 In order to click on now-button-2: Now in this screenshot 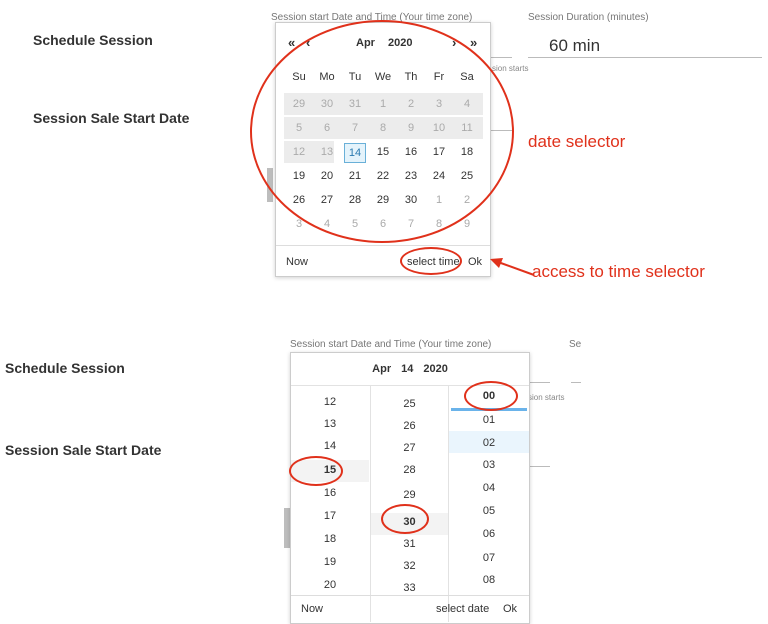, I will do `click(312, 609)`.